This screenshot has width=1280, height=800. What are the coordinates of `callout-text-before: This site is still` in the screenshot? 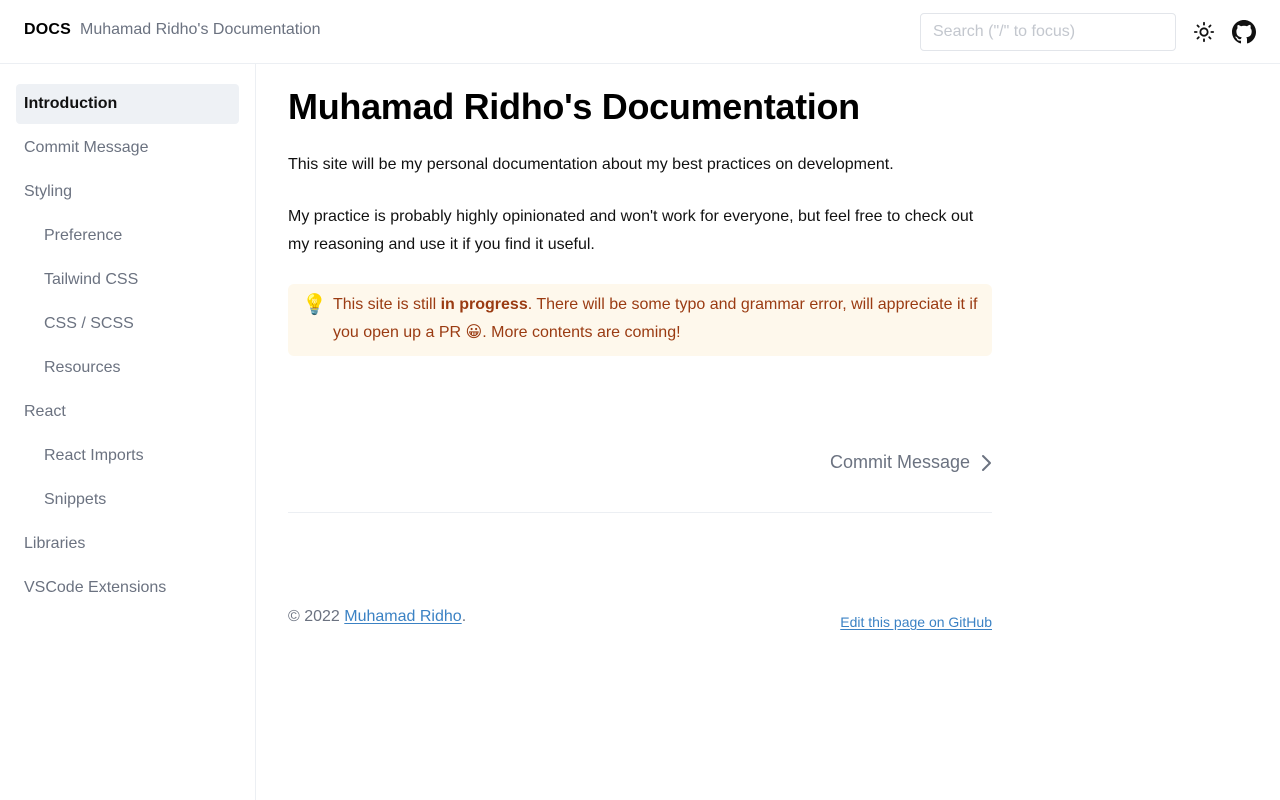 It's located at (387, 304).